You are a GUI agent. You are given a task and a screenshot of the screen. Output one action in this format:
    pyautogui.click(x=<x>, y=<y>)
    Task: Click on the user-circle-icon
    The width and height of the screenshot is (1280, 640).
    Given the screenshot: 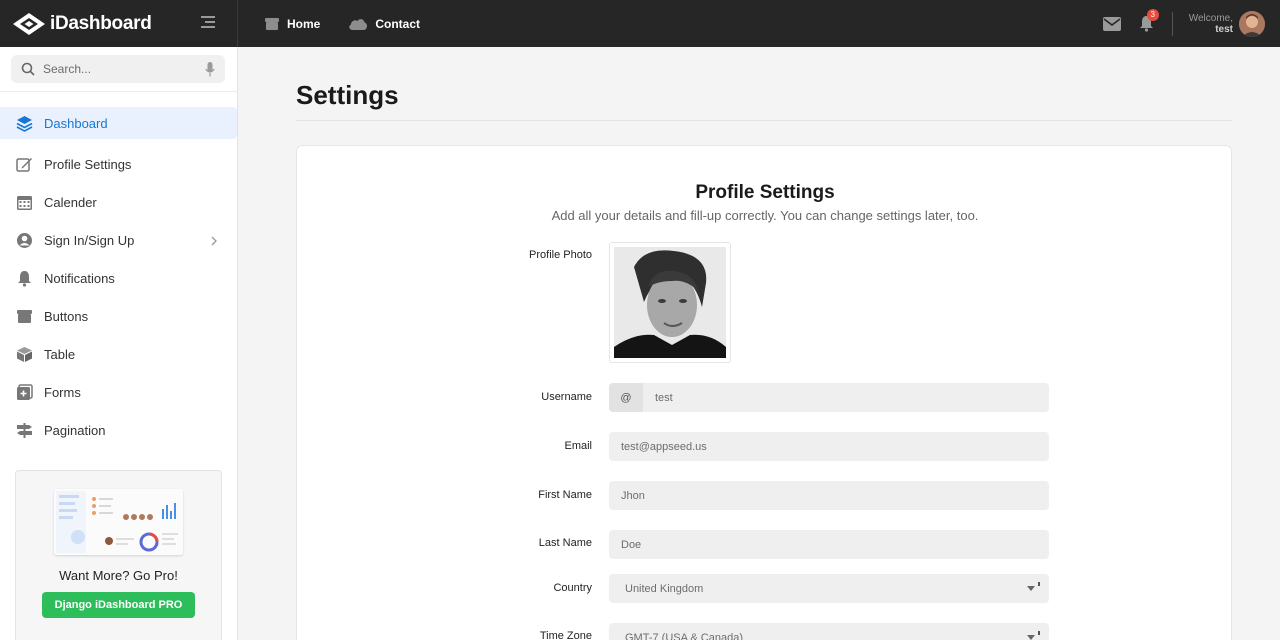 What is the action you would take?
    pyautogui.click(x=24, y=240)
    